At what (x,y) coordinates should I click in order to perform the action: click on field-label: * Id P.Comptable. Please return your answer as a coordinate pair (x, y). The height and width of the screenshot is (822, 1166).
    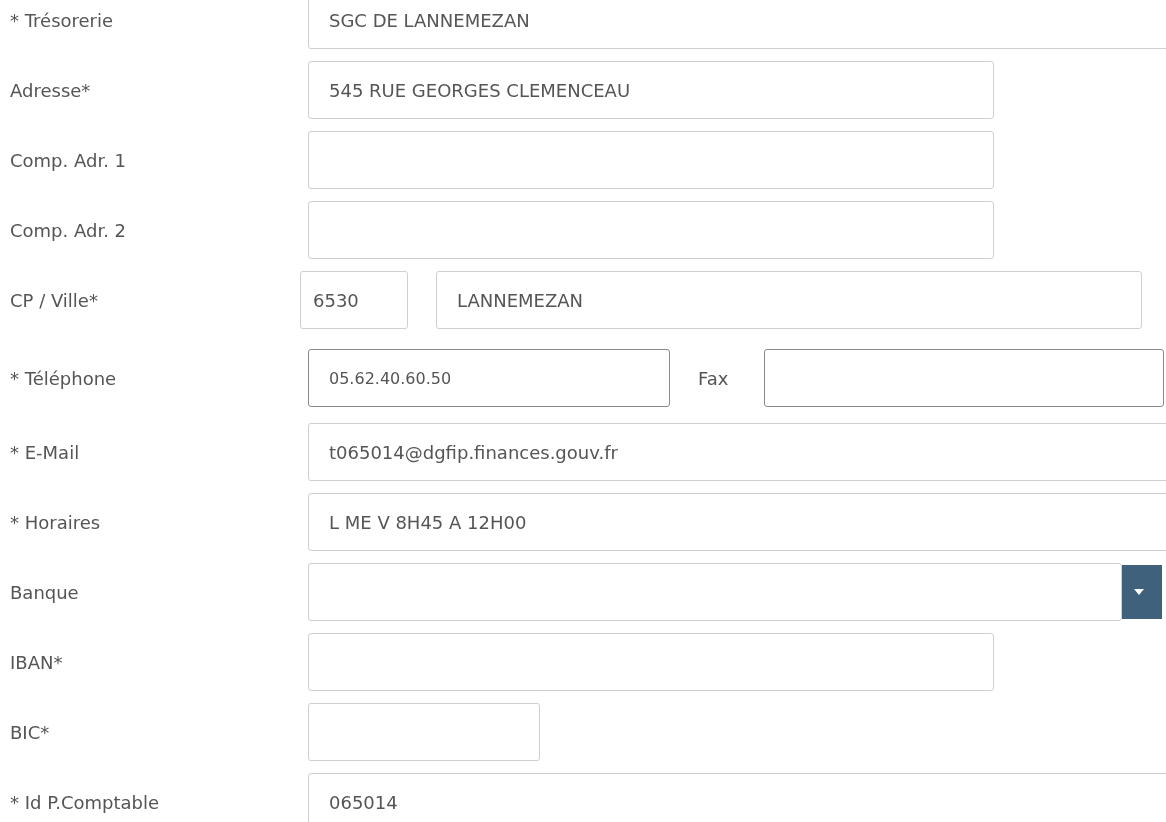
    Looking at the image, I should click on (85, 802).